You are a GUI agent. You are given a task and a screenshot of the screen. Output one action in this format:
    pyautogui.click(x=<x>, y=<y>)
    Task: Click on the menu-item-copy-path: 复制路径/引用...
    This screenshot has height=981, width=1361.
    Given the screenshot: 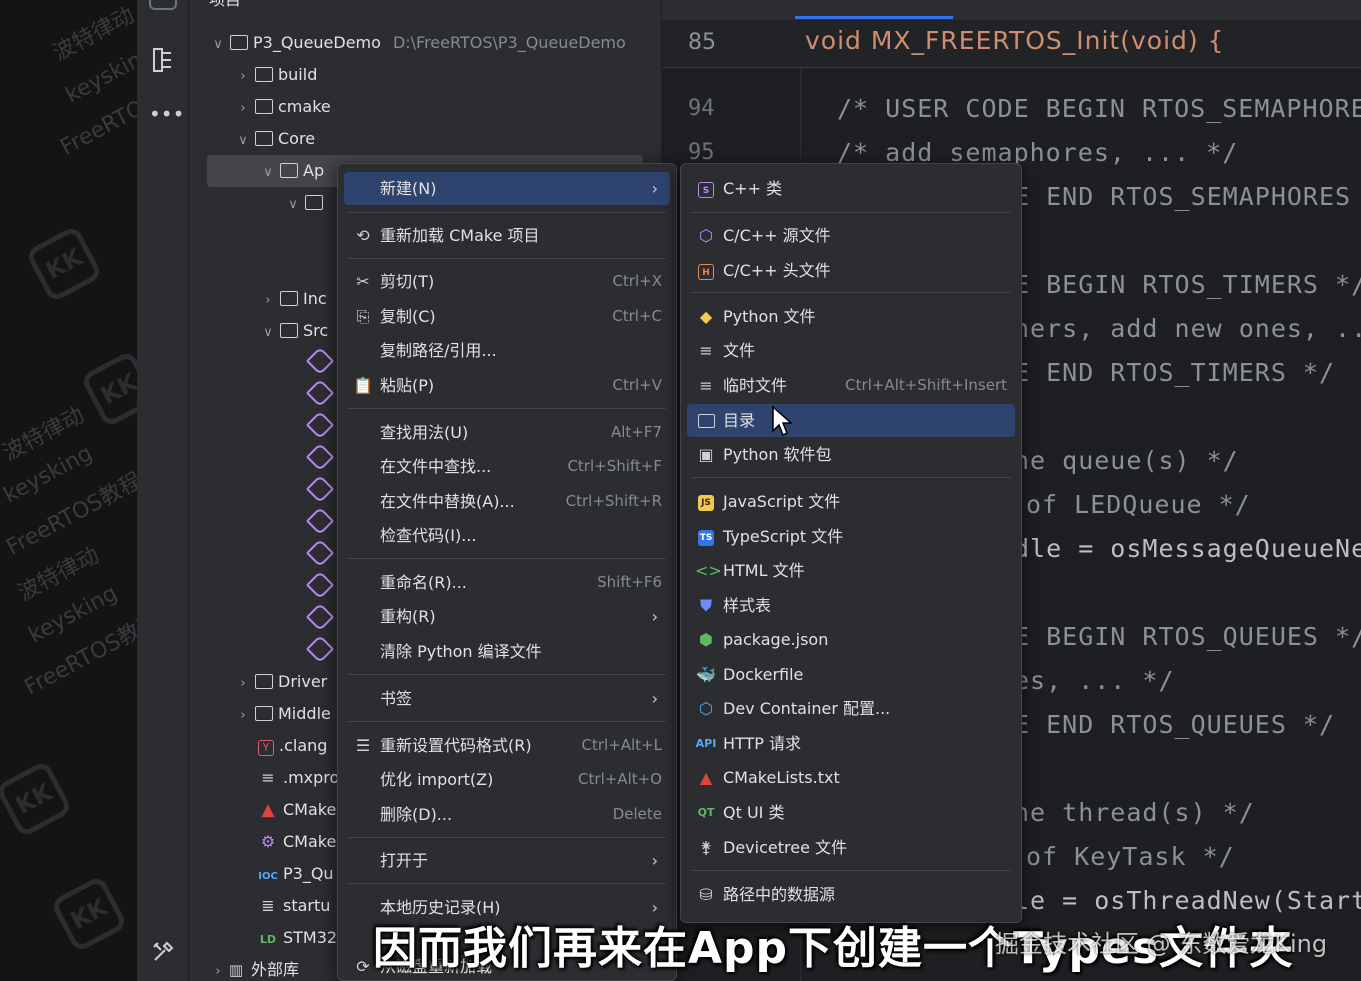 What is the action you would take?
    pyautogui.click(x=507, y=350)
    